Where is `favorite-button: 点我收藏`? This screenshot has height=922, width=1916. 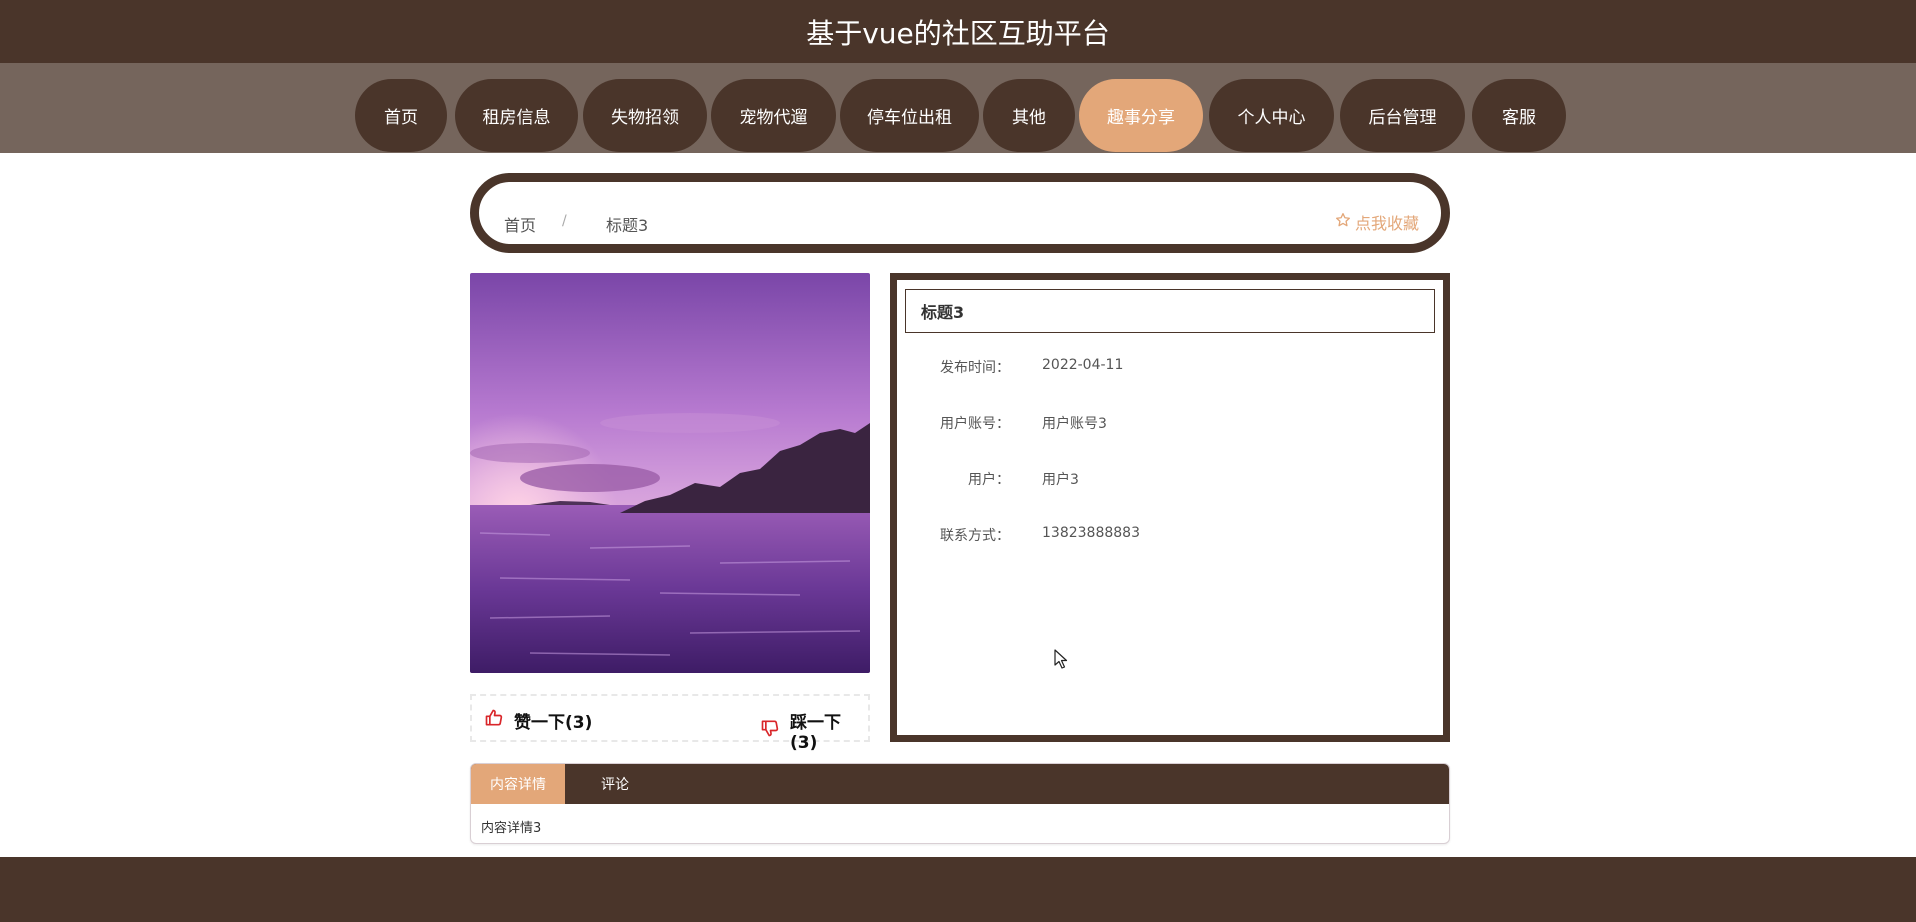
favorite-button: 点我收藏 is located at coordinates (1377, 222).